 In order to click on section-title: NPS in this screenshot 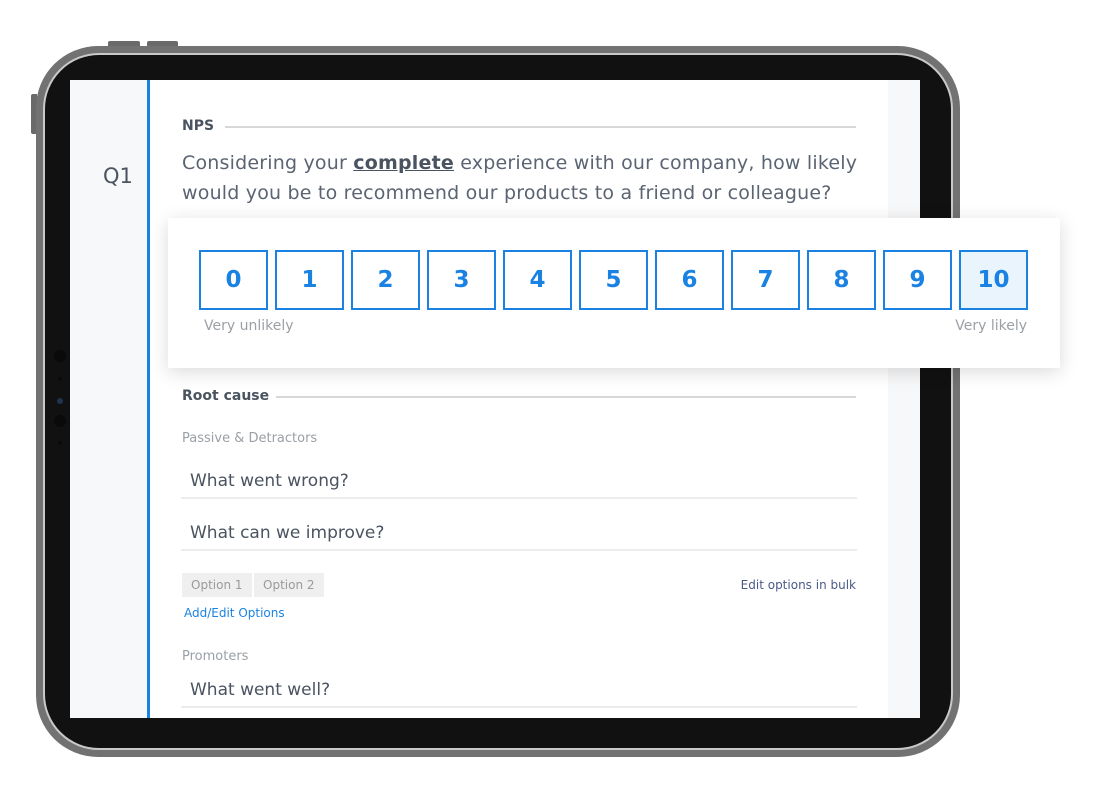, I will do `click(198, 126)`.